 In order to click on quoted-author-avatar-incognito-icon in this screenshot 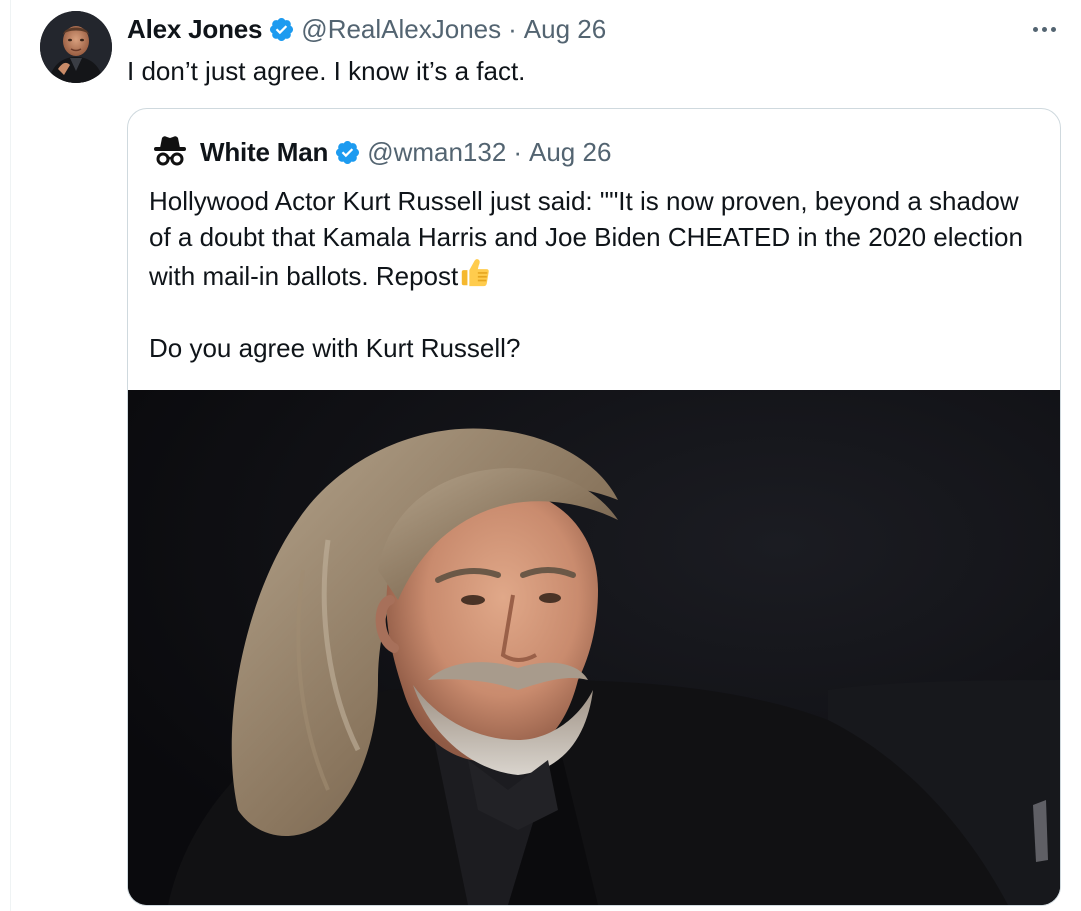, I will do `click(170, 152)`.